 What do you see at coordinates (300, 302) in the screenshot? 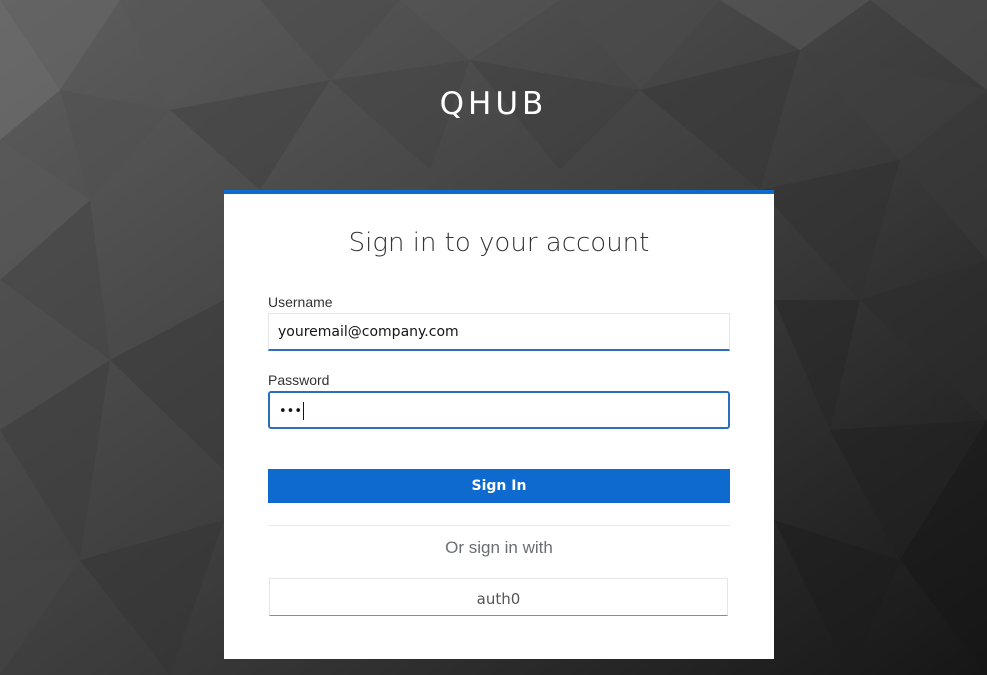
I see `username-label: Username` at bounding box center [300, 302].